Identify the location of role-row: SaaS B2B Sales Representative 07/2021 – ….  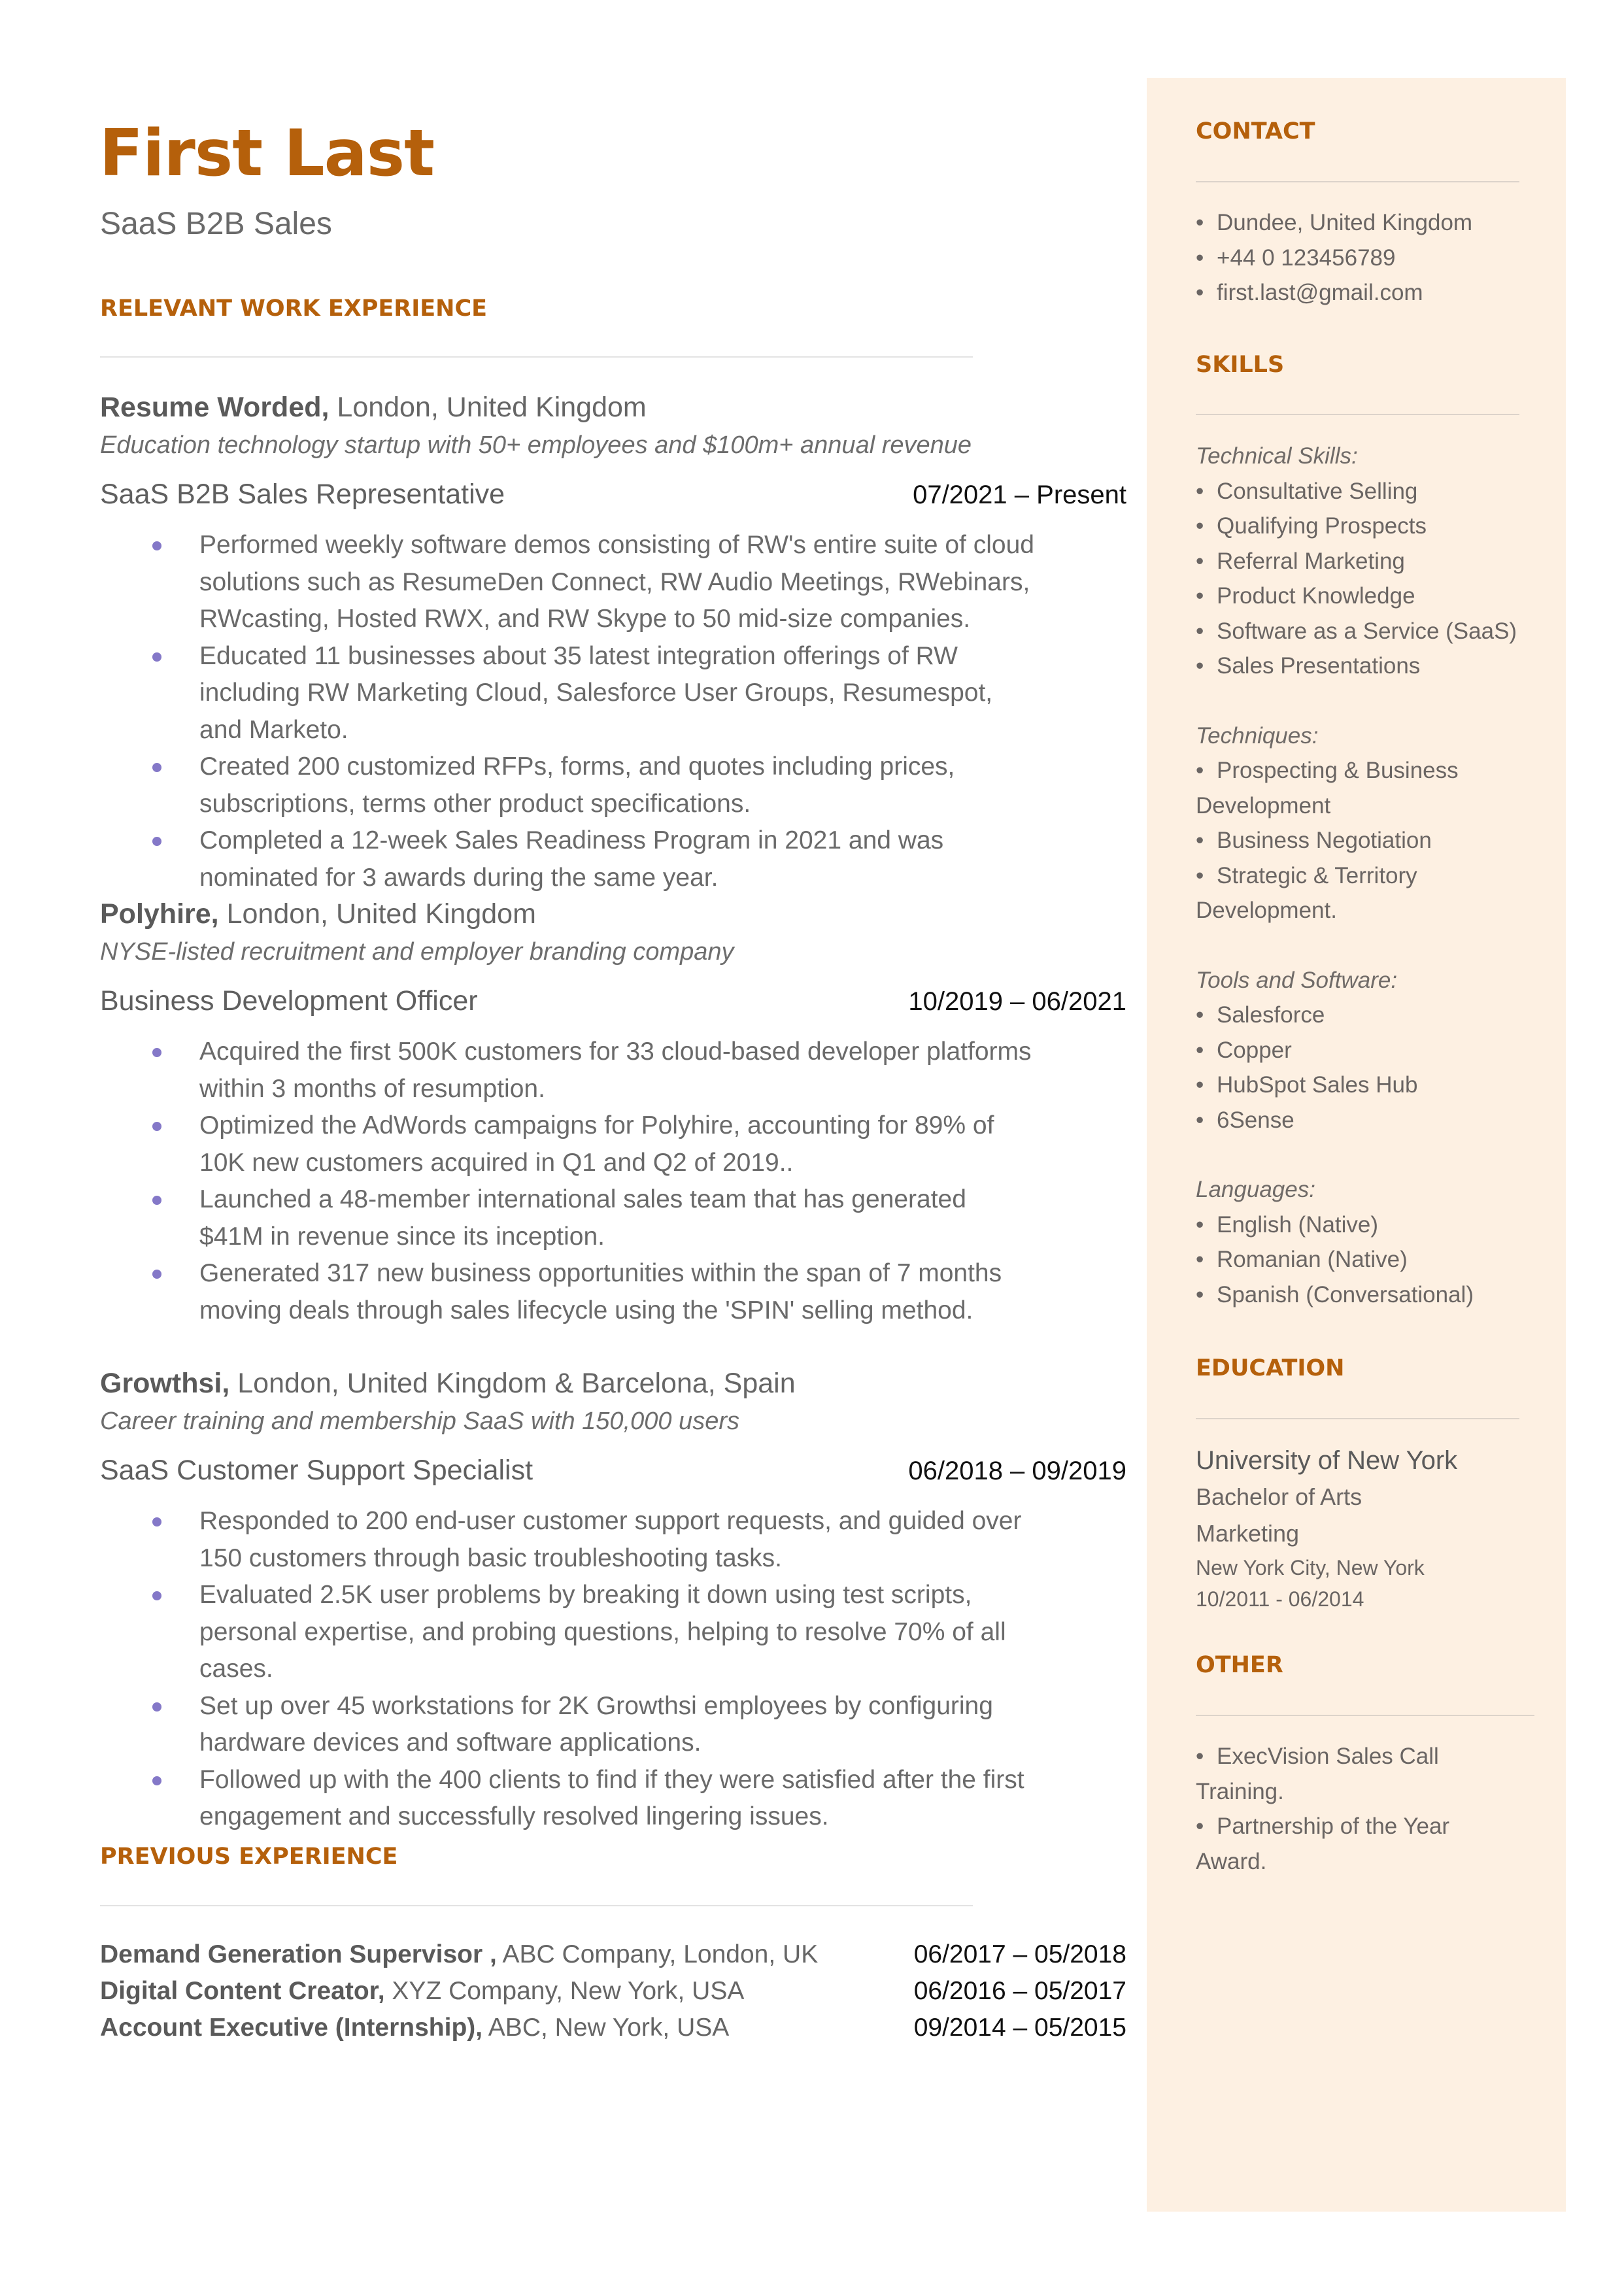
(613, 495).